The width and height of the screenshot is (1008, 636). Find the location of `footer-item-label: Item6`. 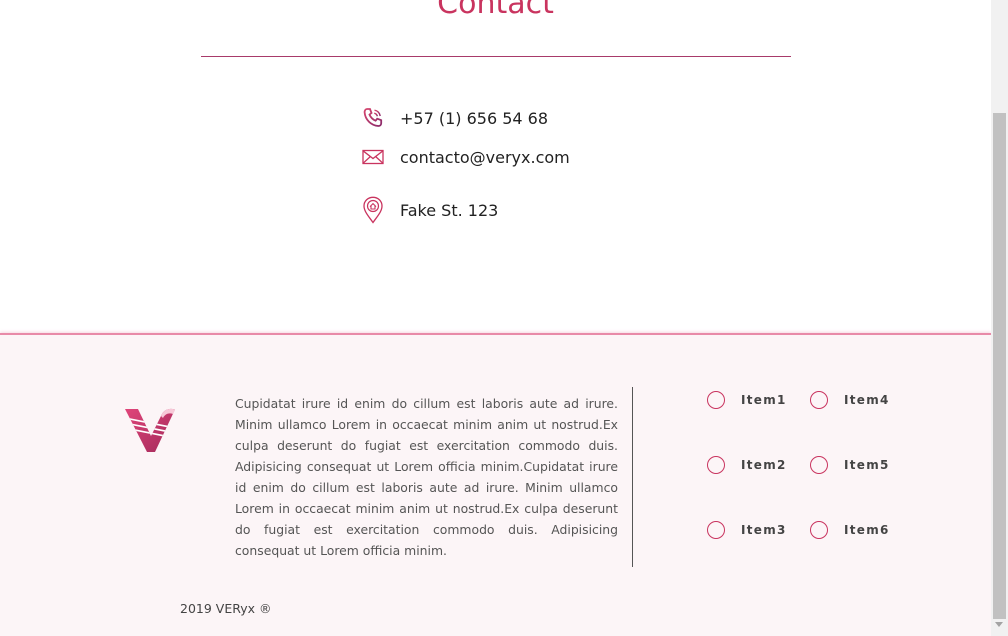

footer-item-label: Item6 is located at coordinates (867, 530).